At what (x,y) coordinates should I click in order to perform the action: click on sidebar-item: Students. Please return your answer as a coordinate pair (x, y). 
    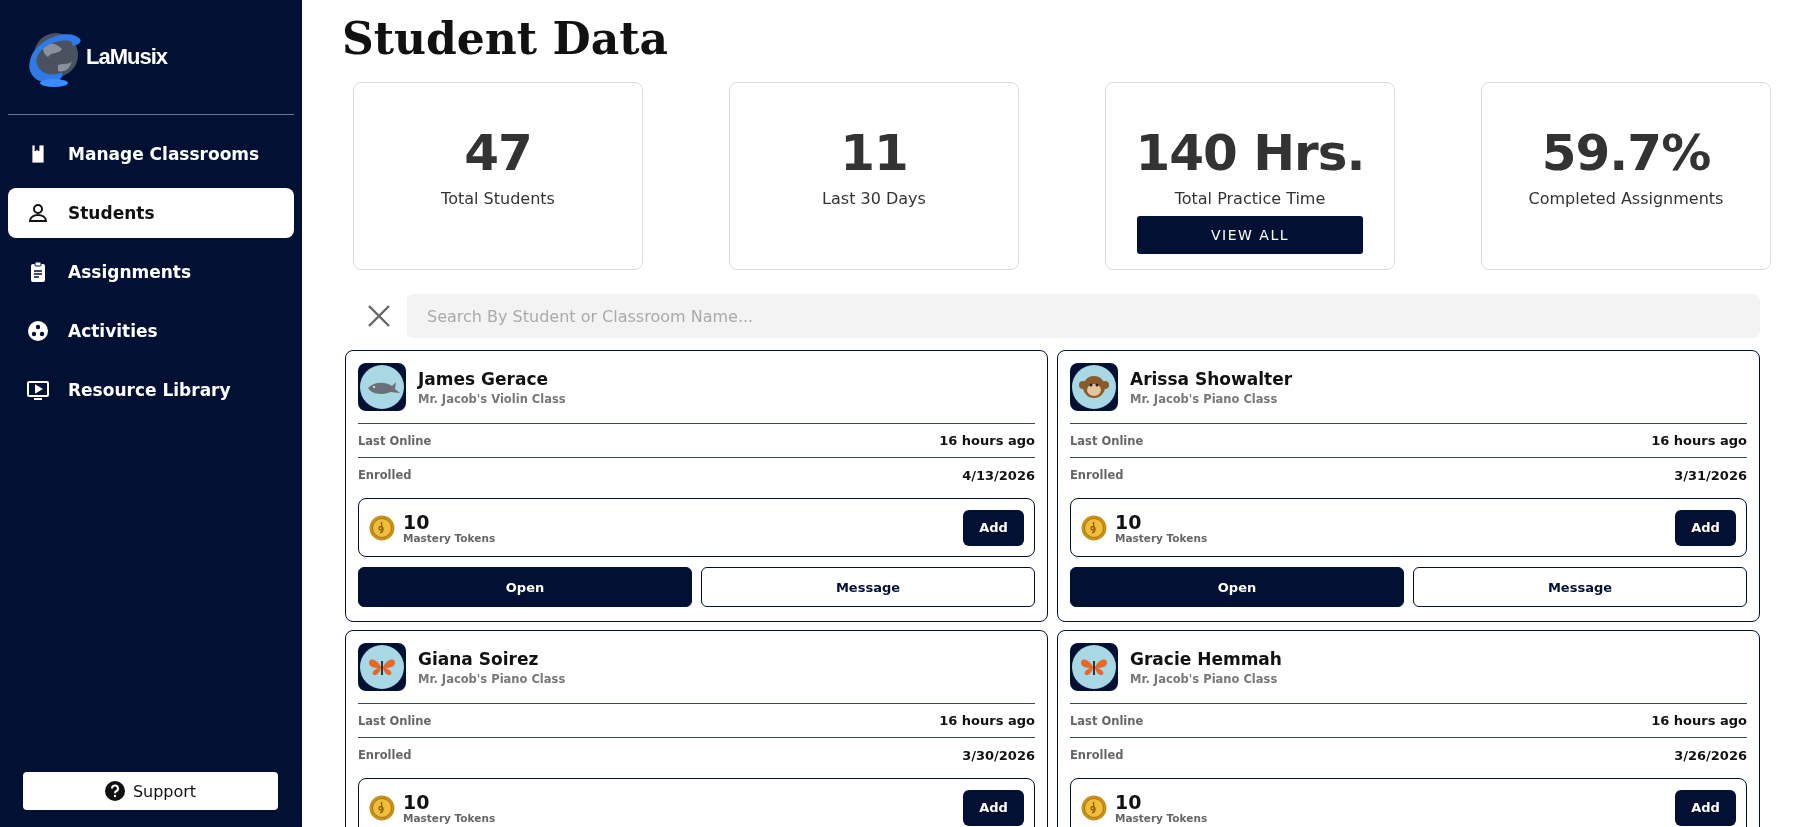
    Looking at the image, I should click on (151, 213).